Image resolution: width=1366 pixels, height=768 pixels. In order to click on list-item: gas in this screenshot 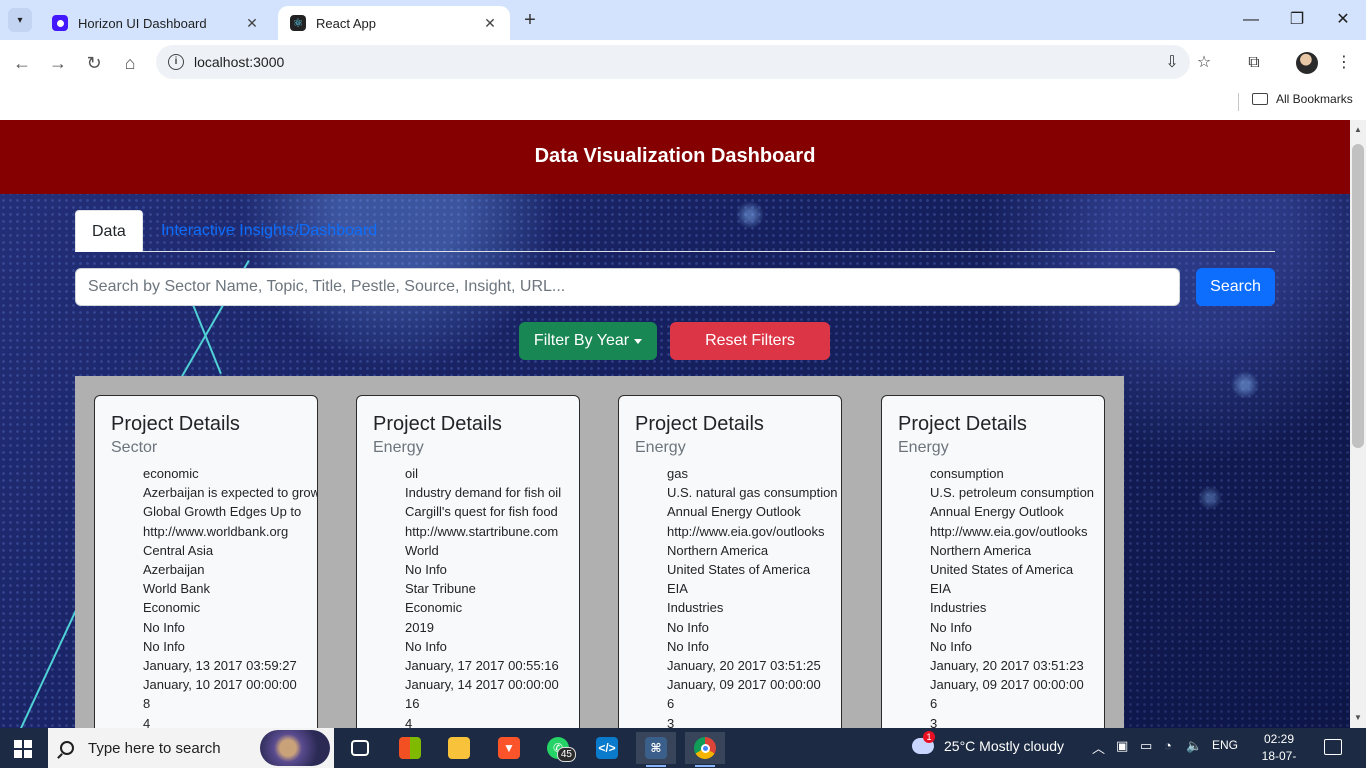, I will do `click(754, 473)`.